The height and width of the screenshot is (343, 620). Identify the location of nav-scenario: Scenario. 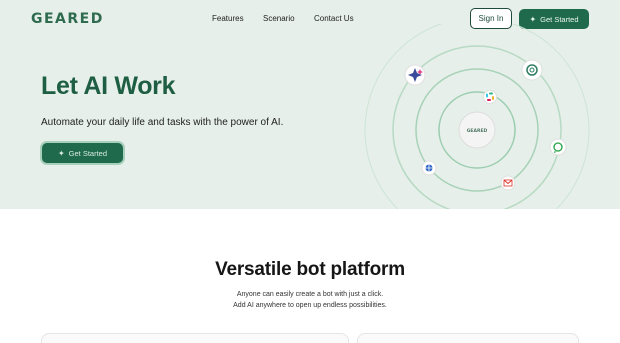
(279, 18).